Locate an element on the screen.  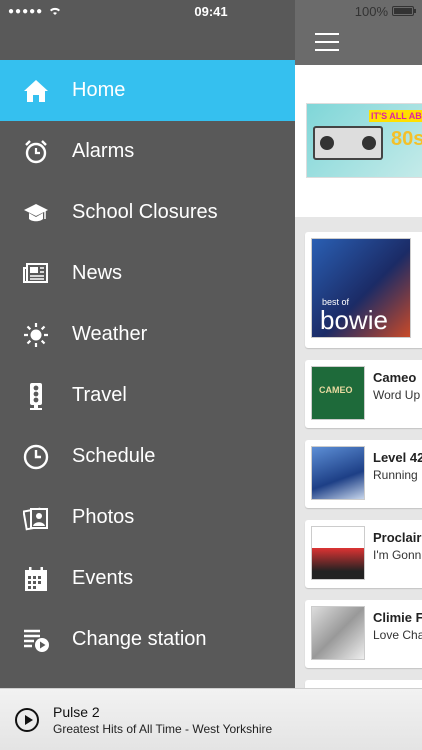
menu-item-label: School Closures is located at coordinates (145, 212).